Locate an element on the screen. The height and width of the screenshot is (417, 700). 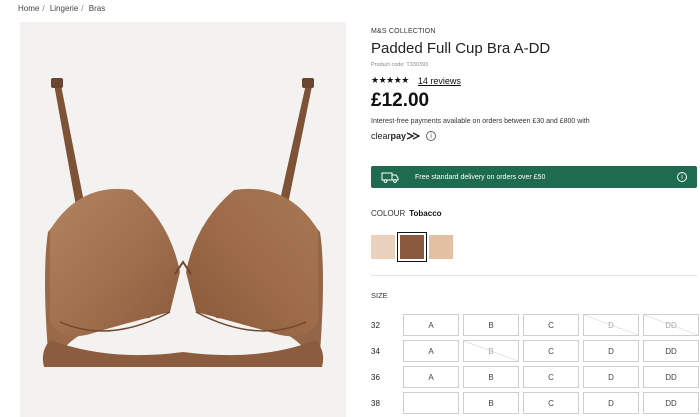
size-label: SIZE is located at coordinates (379, 295).